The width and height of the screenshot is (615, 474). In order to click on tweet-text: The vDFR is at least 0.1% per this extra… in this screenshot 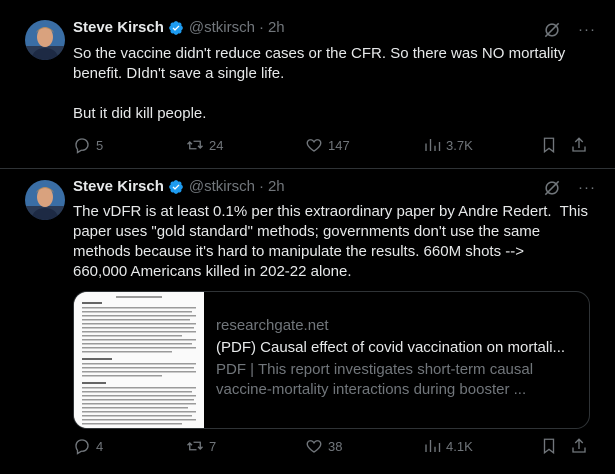, I will do `click(330, 241)`.